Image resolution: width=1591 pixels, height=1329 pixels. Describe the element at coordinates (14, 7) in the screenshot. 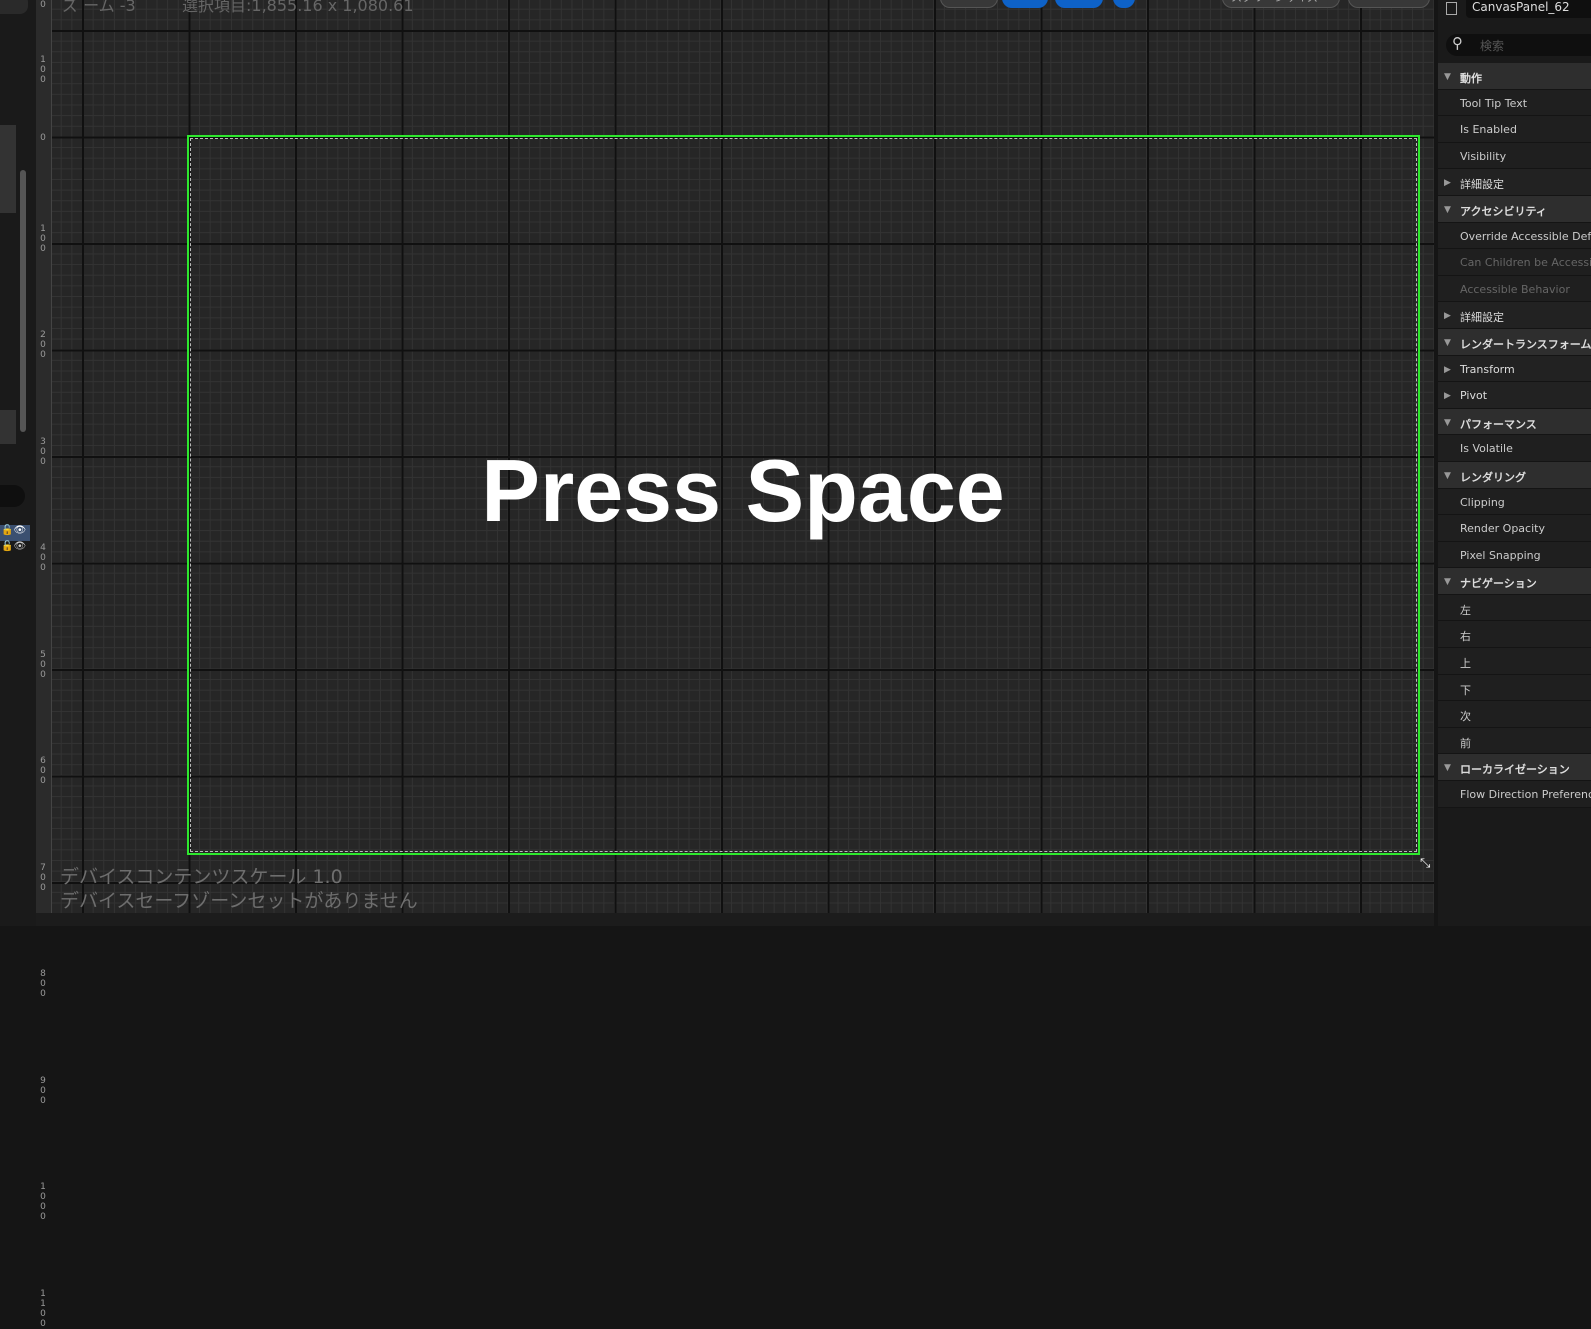

I see `panel-button` at that location.